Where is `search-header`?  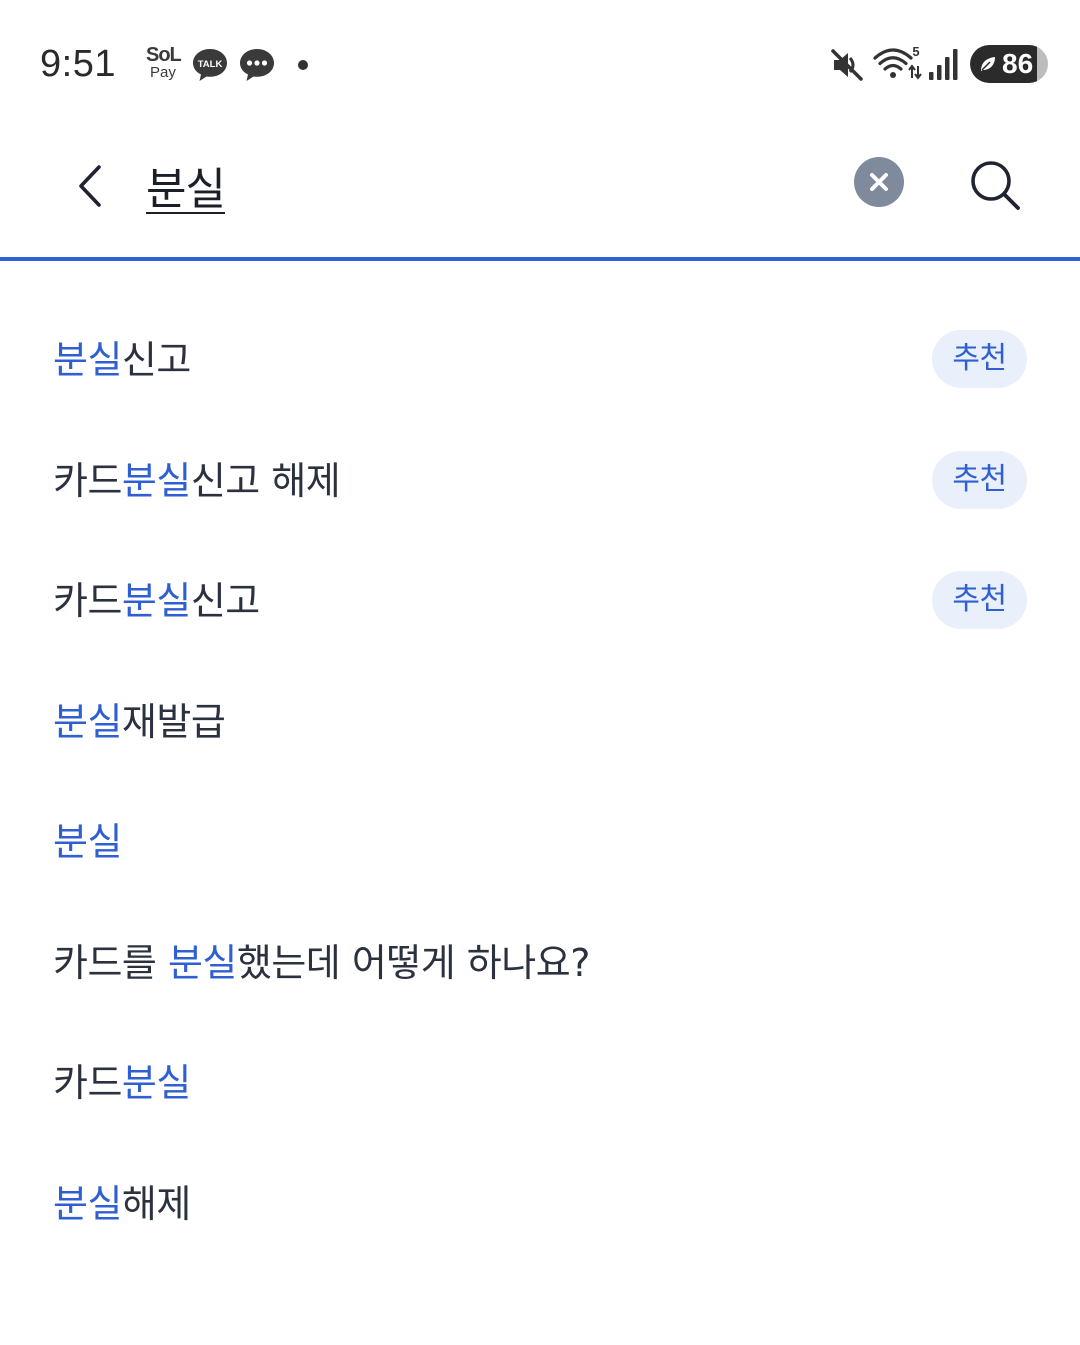
search-header is located at coordinates (540, 195).